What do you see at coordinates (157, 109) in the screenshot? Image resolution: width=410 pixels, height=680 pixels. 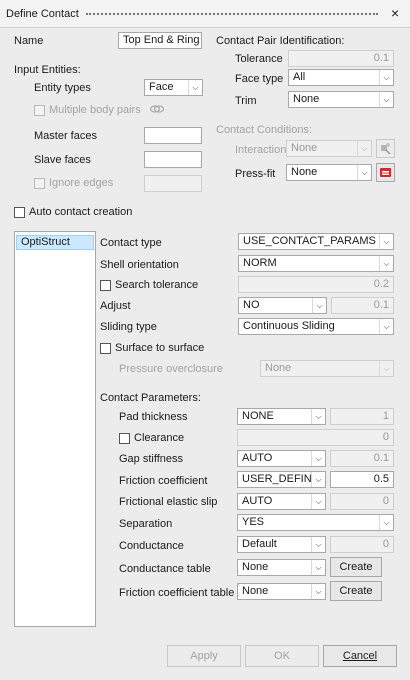 I see `pair-link-icon` at bounding box center [157, 109].